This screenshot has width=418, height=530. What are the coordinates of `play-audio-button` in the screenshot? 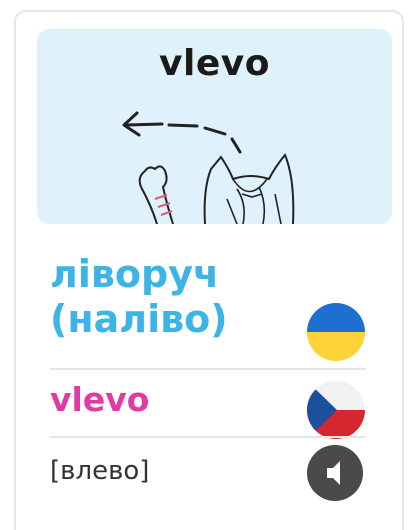 It's located at (335, 473).